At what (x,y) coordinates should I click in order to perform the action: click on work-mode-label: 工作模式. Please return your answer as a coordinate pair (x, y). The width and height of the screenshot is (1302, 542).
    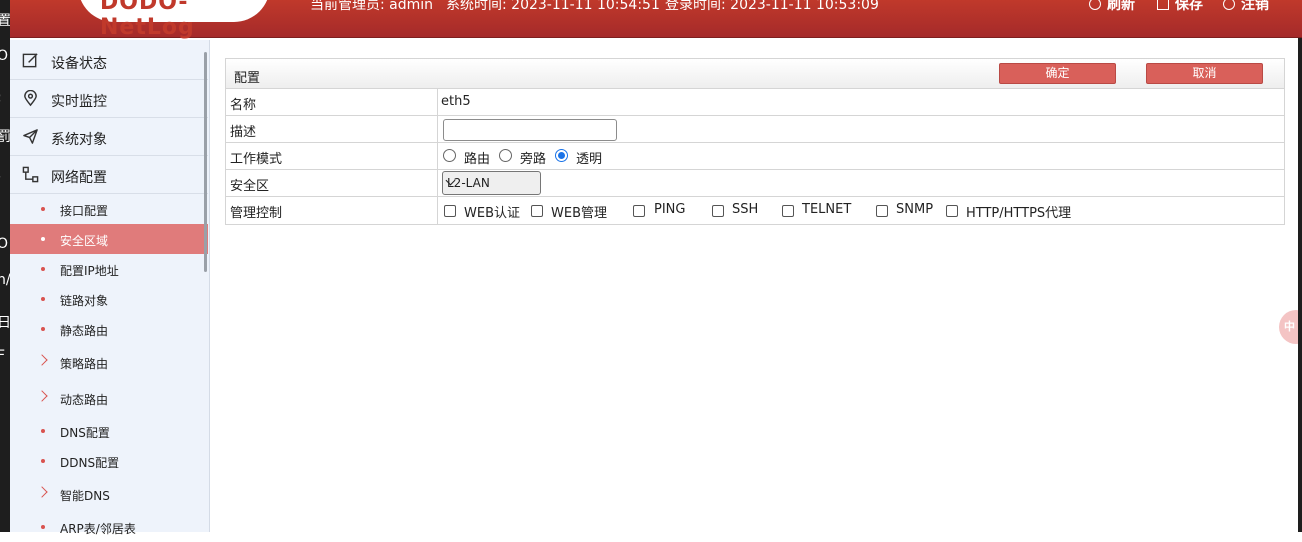
    Looking at the image, I should click on (256, 159).